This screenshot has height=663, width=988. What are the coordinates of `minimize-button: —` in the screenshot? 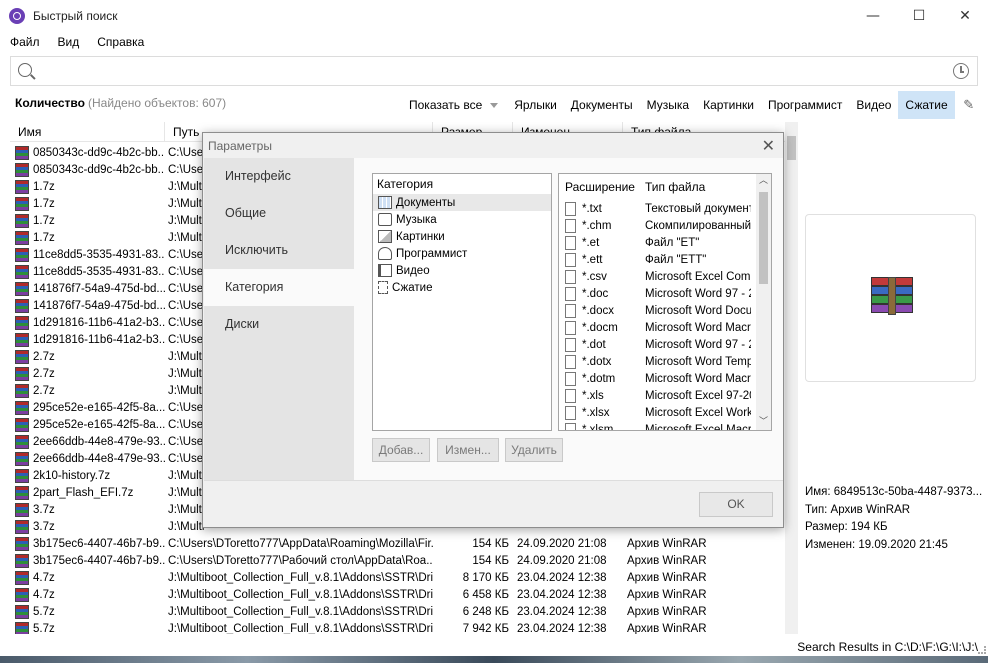 It's located at (873, 16).